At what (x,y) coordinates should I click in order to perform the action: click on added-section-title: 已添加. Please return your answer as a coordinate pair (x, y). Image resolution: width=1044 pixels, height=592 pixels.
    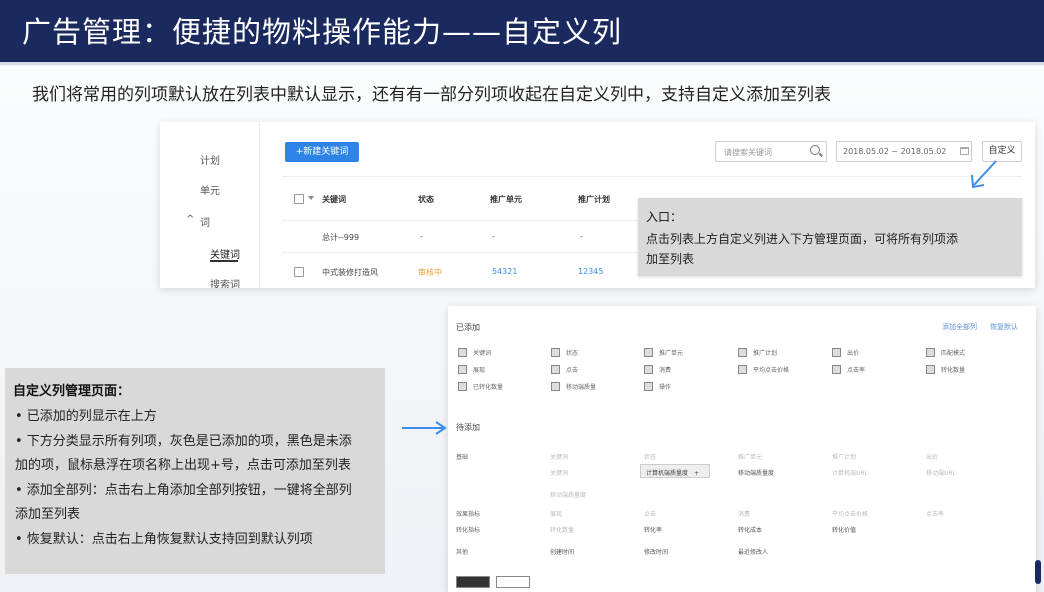
    Looking at the image, I should click on (468, 327).